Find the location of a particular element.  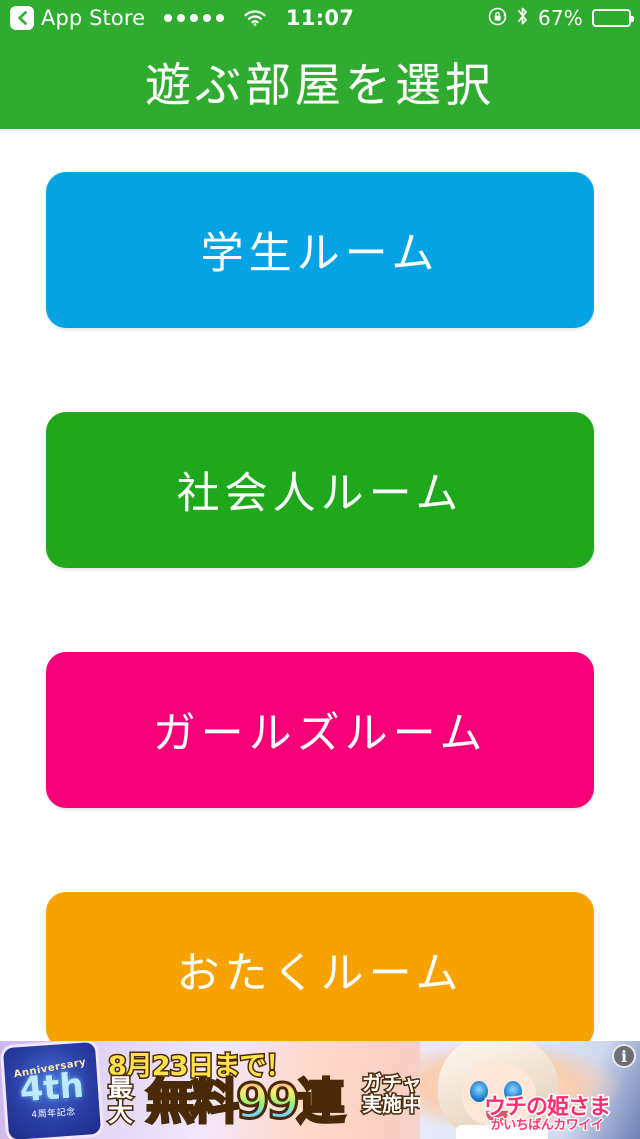

ad-game-title-sub: がいちばんカワイイ is located at coordinates (547, 1126).